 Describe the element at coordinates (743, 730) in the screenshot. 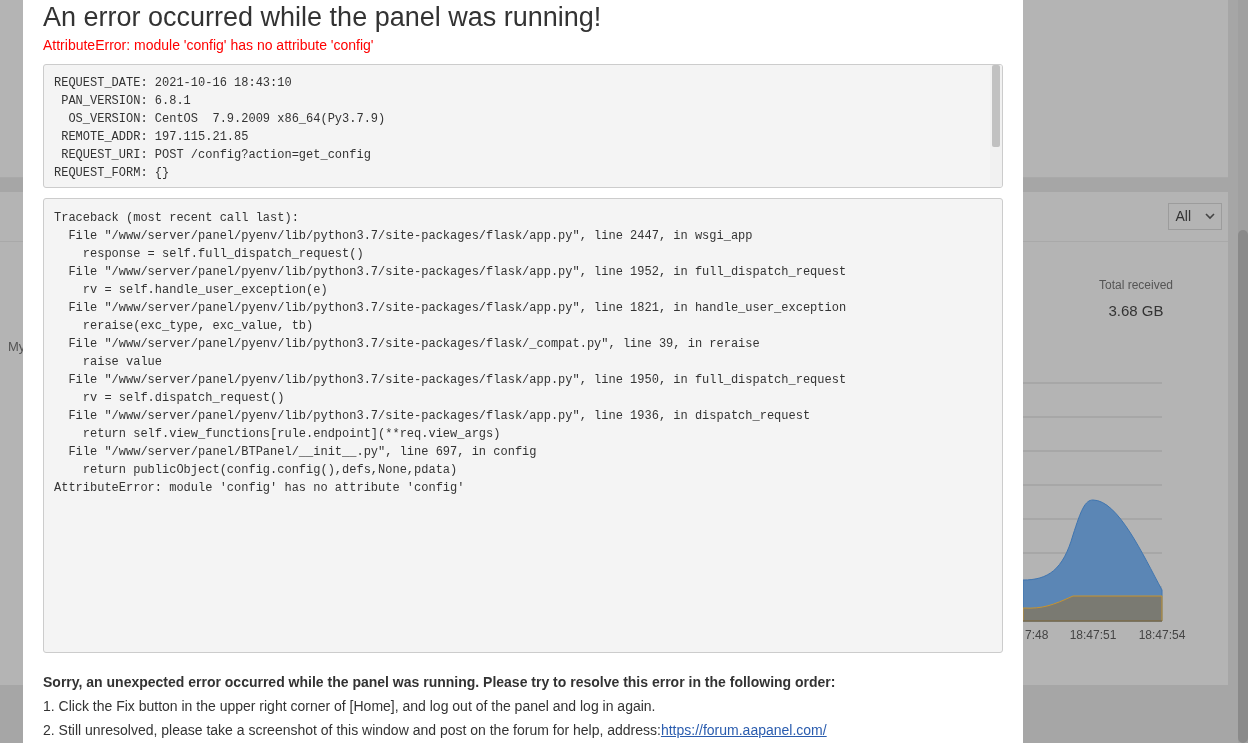

I see `forum-link: https://forum.aapanel.com/` at that location.